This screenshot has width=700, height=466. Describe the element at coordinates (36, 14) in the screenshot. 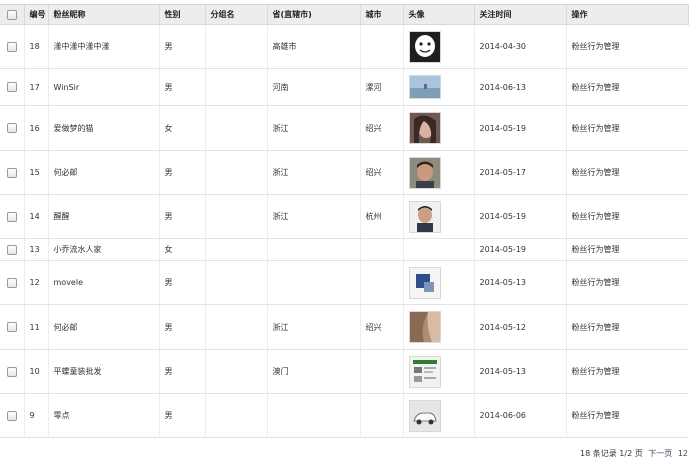

I see `header-id: 编号` at that location.